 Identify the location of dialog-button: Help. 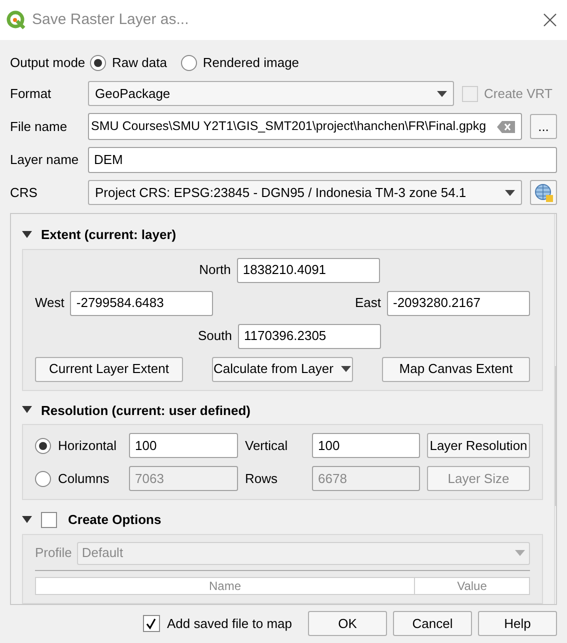
(517, 623).